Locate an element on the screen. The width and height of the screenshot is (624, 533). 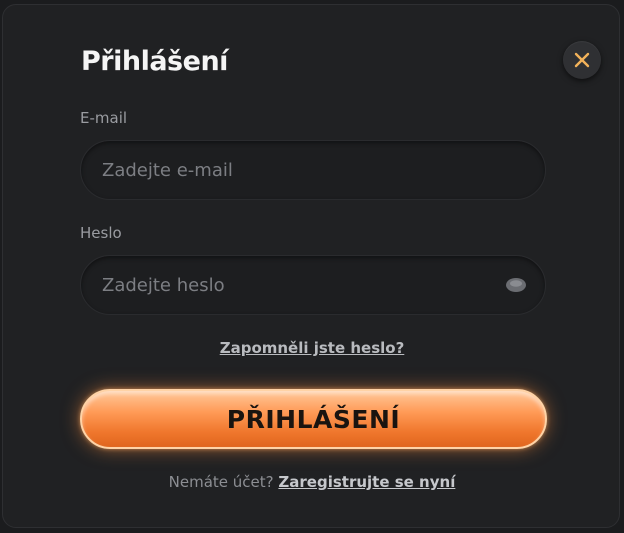
forgot-password-row: Zapomněli jste heslo? is located at coordinates (312, 348).